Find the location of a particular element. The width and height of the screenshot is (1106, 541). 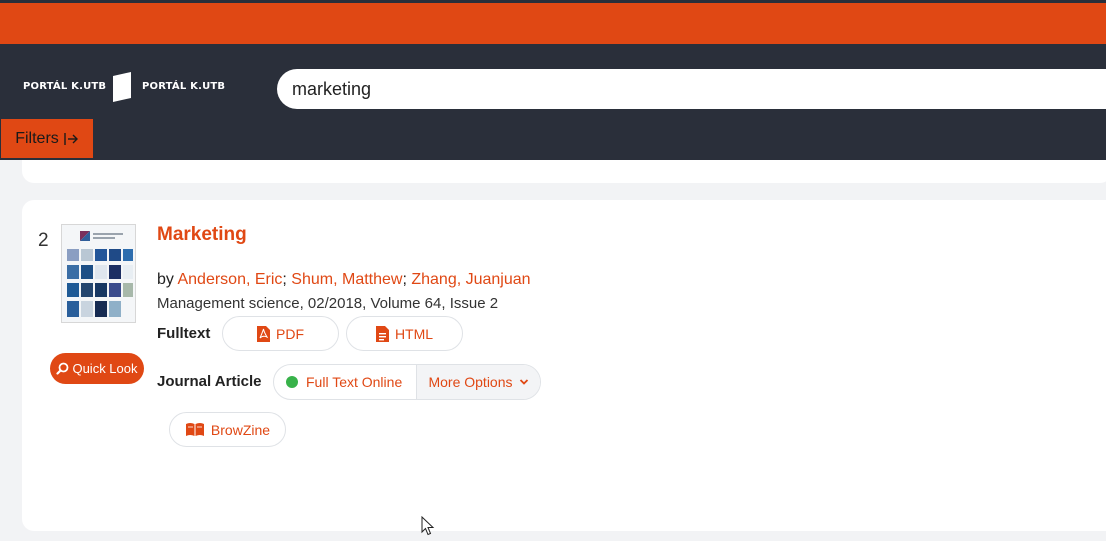

access-options-group: Full Text Online More Options is located at coordinates (407, 382).